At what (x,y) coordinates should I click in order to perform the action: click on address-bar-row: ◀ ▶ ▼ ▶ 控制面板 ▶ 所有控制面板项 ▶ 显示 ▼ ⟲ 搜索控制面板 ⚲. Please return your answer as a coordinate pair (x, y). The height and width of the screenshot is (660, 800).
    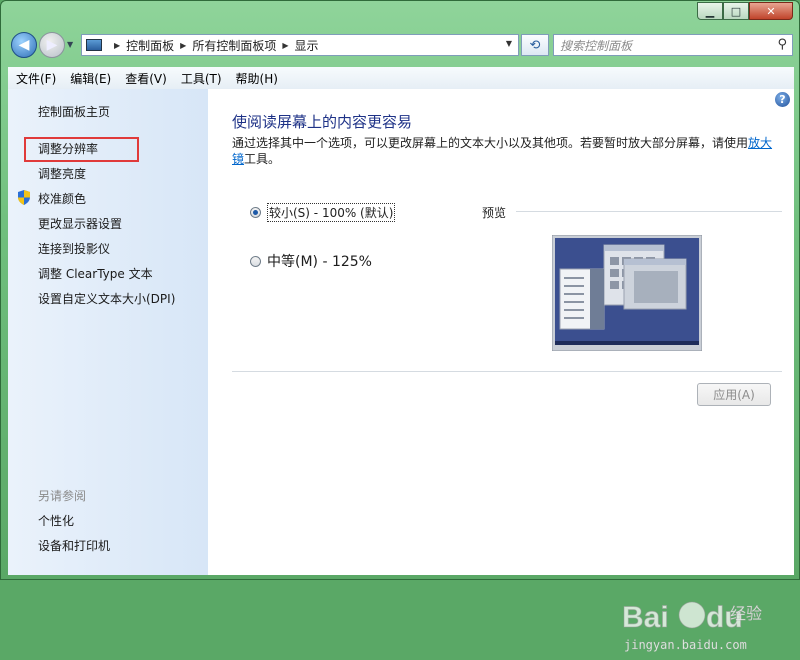
    Looking at the image, I should click on (401, 46).